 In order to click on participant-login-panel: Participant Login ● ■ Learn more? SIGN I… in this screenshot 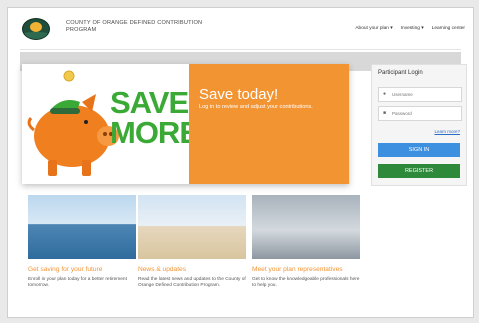, I will do `click(419, 125)`.